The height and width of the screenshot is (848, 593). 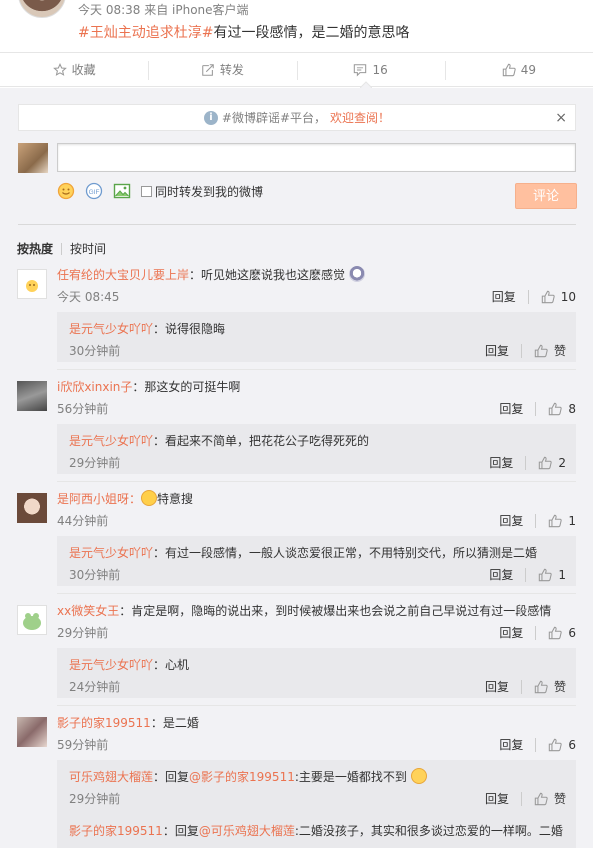 I want to click on reply-author-name: 可乐鸡翅大榴莲, so click(x=111, y=777).